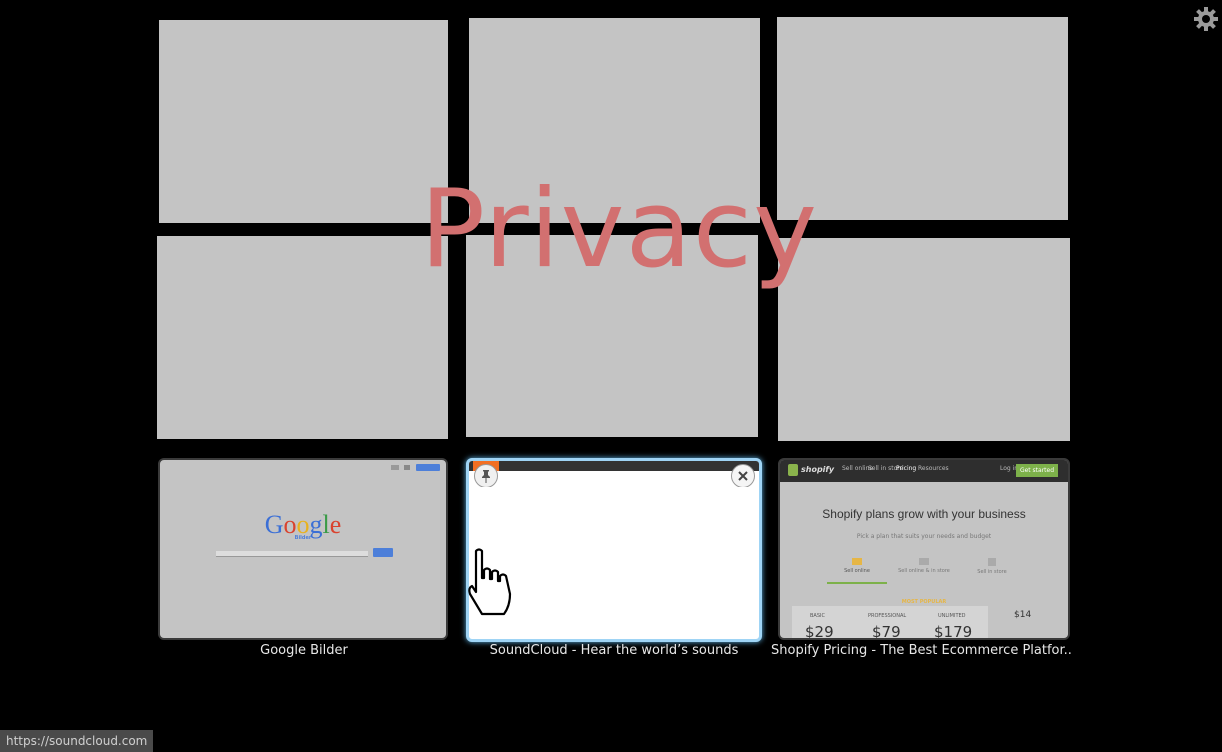  Describe the element at coordinates (486, 476) in the screenshot. I see `pin-icon` at that location.